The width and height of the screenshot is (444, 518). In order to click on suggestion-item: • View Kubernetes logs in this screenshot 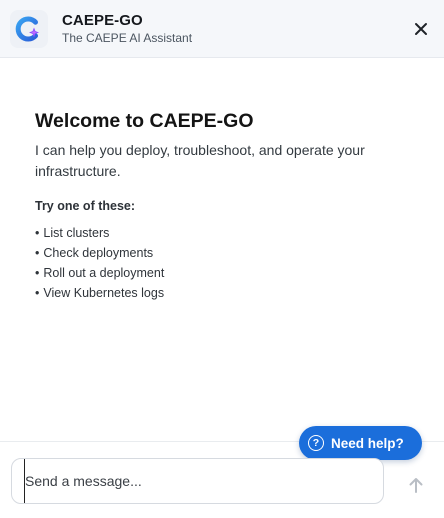, I will do `click(225, 293)`.